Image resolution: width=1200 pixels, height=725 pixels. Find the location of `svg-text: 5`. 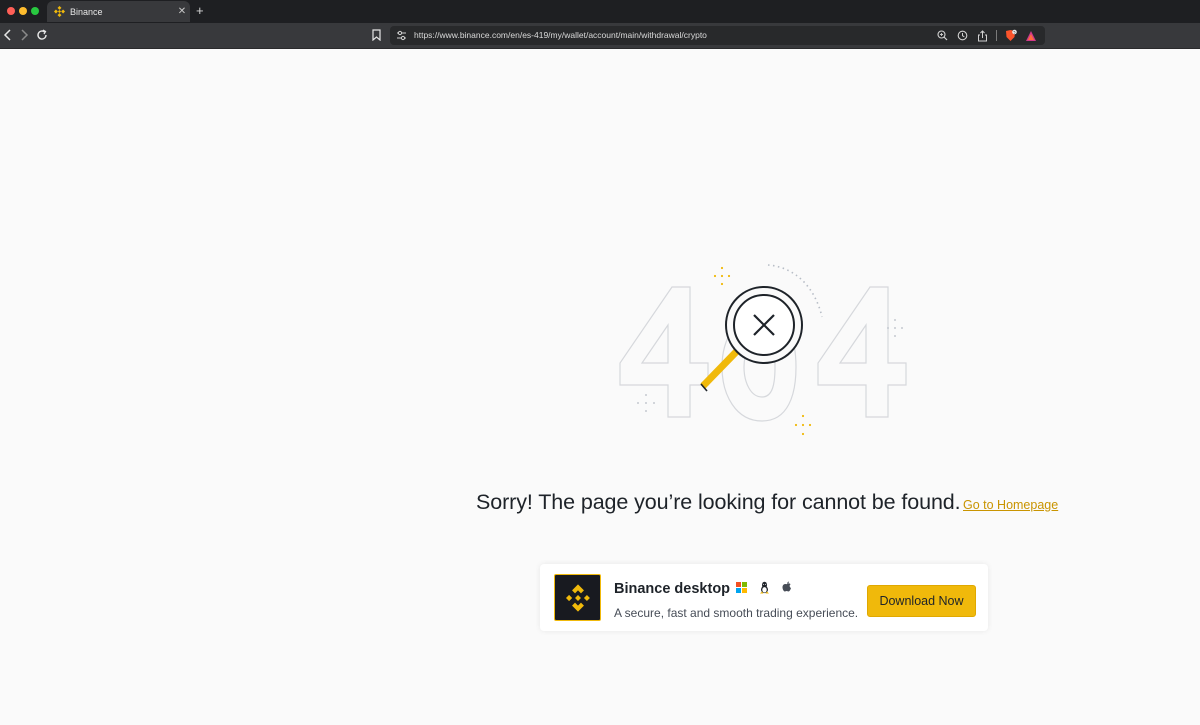

svg-text: 5 is located at coordinates (1014, 32).